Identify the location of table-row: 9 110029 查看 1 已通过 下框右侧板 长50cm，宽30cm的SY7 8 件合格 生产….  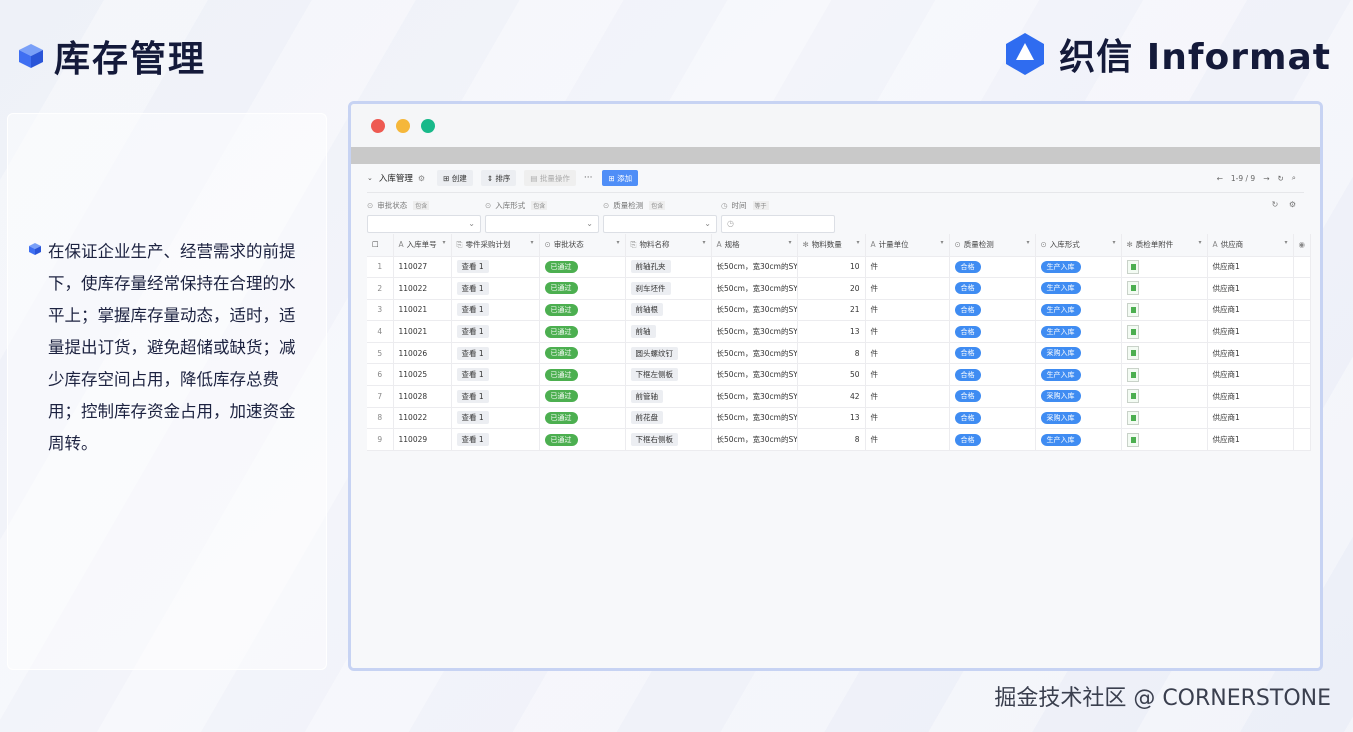
(839, 439).